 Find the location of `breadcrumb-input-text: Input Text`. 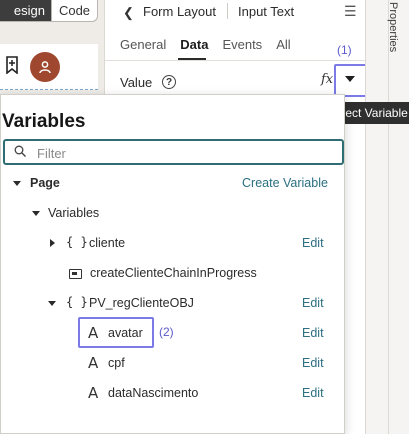

breadcrumb-input-text: Input Text is located at coordinates (266, 11).